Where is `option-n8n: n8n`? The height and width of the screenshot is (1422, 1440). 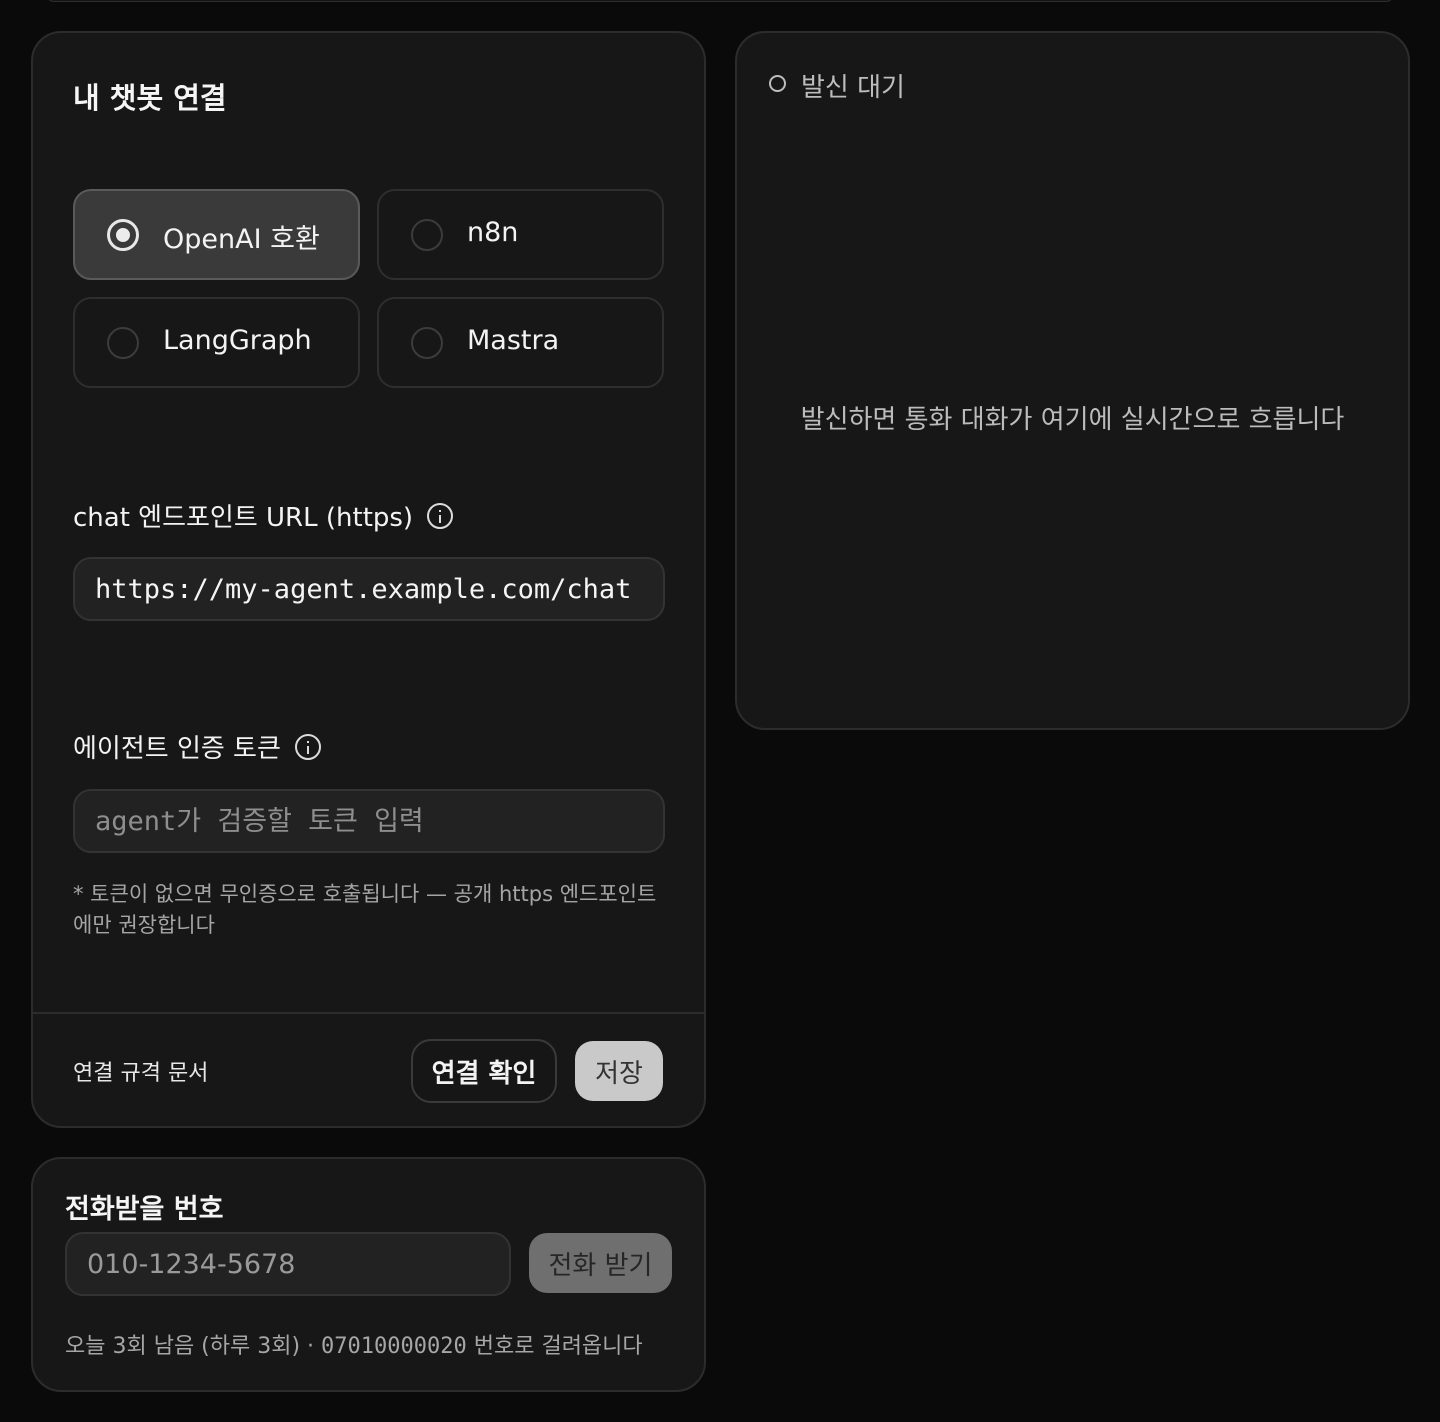
option-n8n: n8n is located at coordinates (520, 234).